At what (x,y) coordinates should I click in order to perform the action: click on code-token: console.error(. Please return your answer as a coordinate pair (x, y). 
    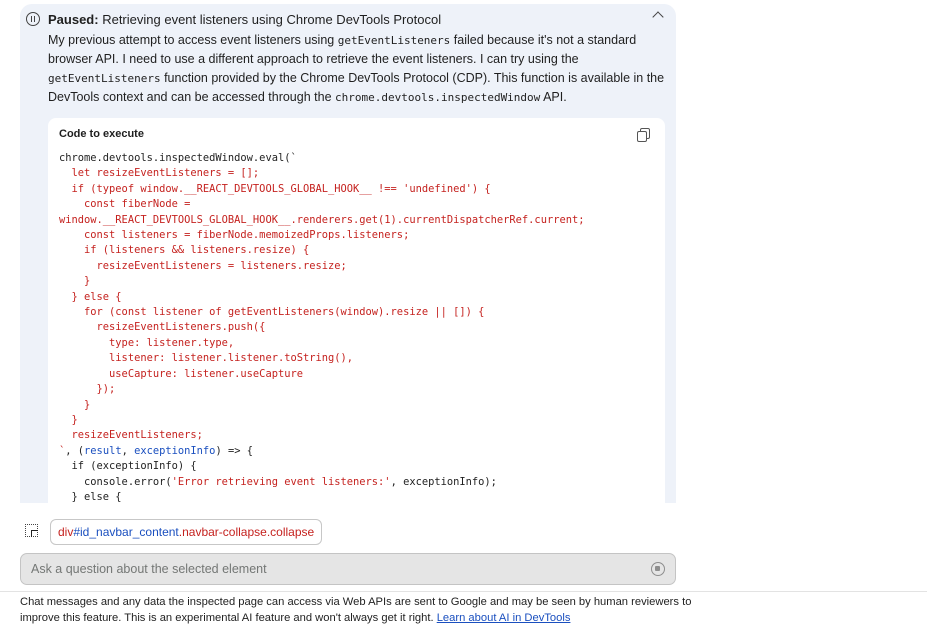
    Looking at the image, I should click on (115, 481).